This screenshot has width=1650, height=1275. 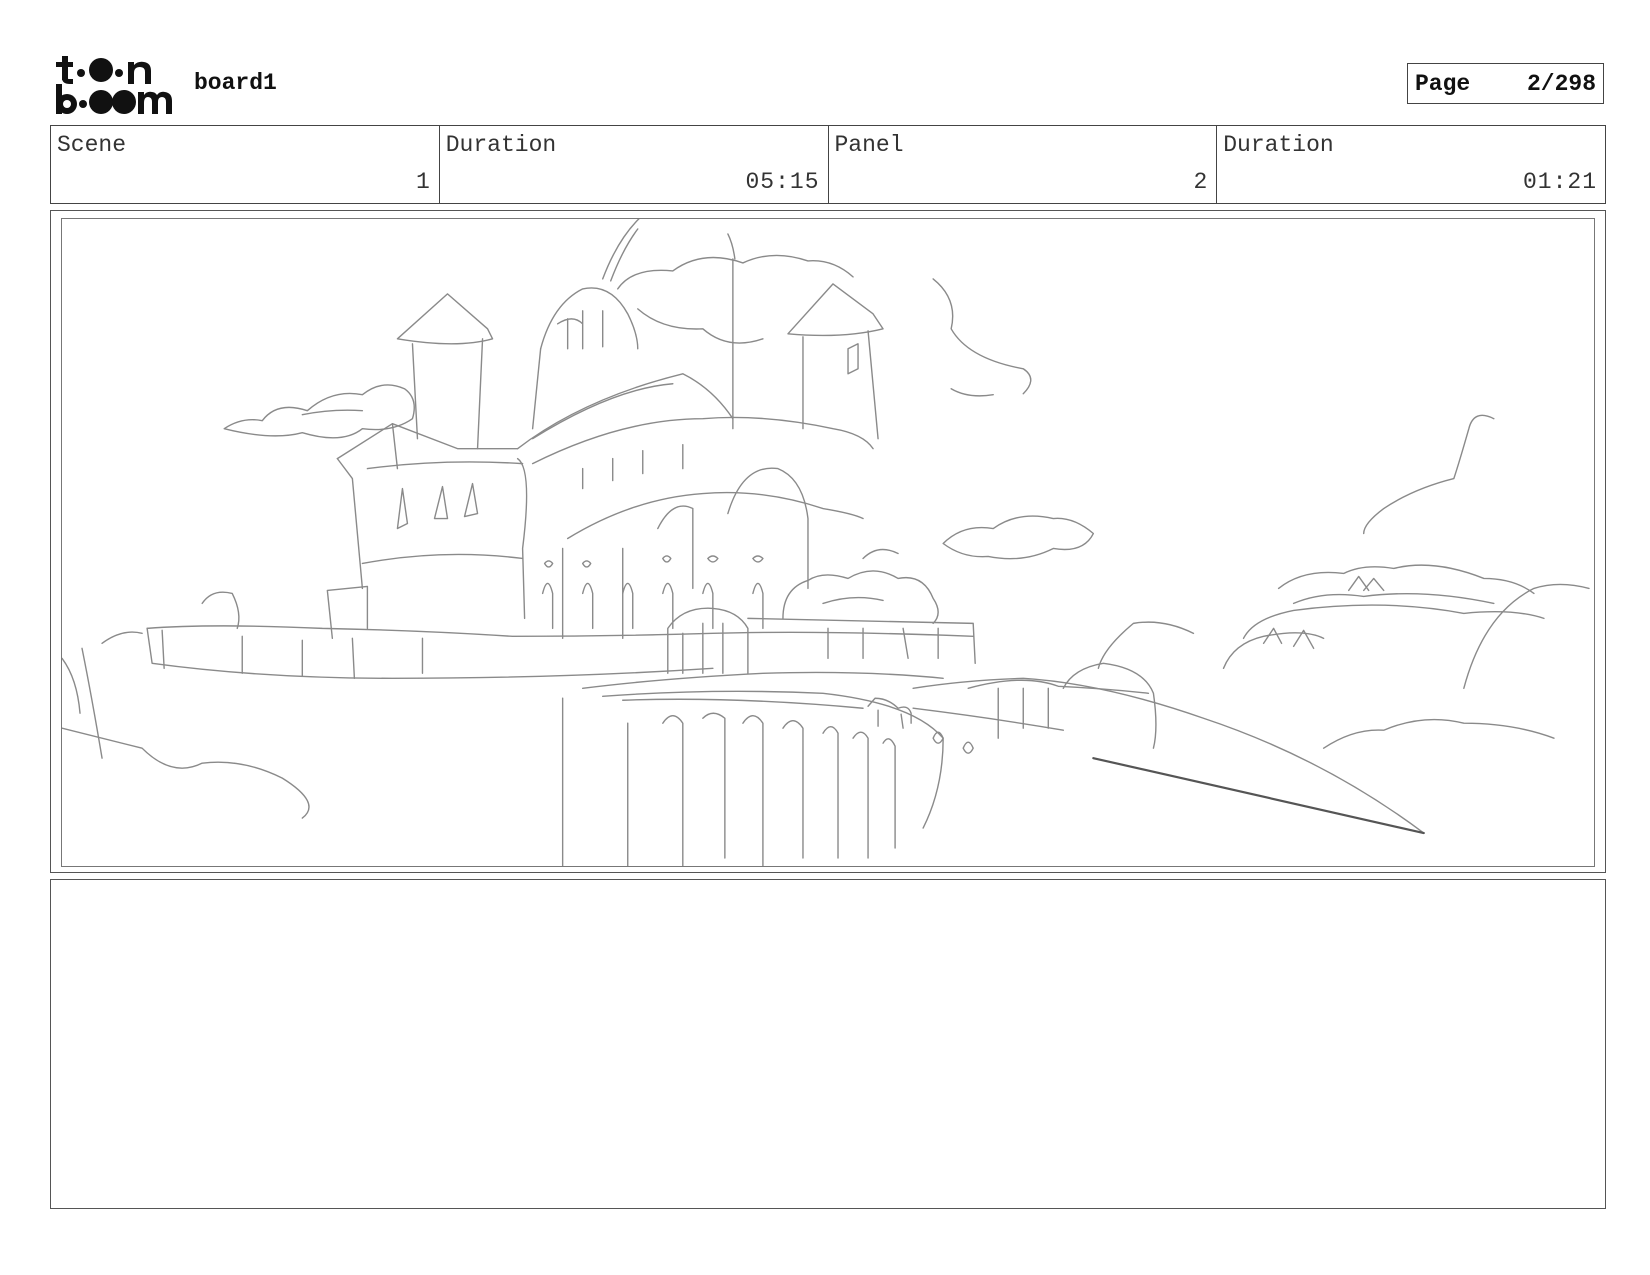 What do you see at coordinates (1505, 83) in the screenshot?
I see `page-indicator: Page 2/298` at bounding box center [1505, 83].